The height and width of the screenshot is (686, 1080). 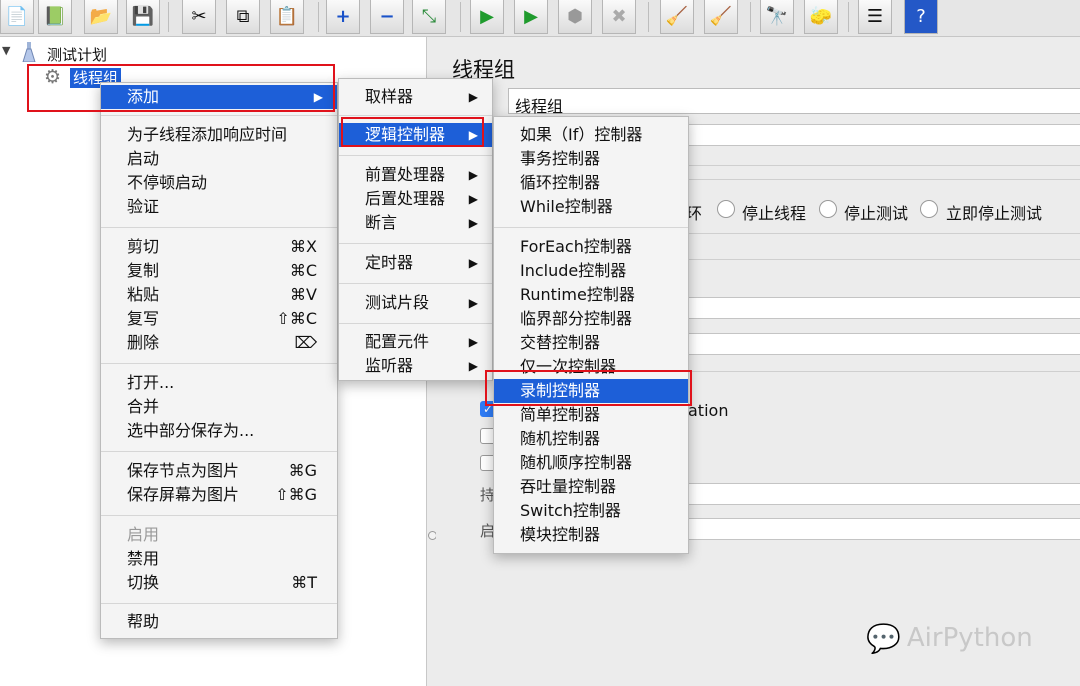 I want to click on menu-item-foreach-controller: ForEach控制器, so click(x=591, y=247).